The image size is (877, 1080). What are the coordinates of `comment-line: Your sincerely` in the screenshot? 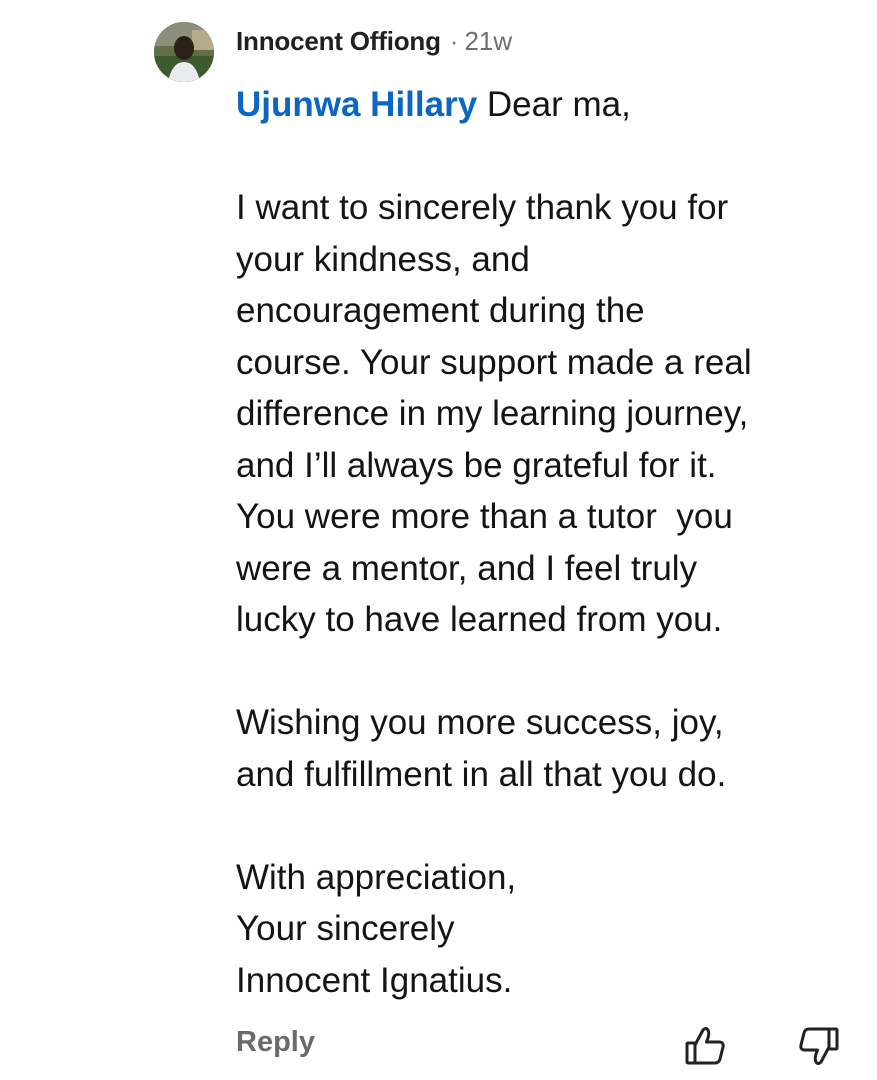 It's located at (345, 928).